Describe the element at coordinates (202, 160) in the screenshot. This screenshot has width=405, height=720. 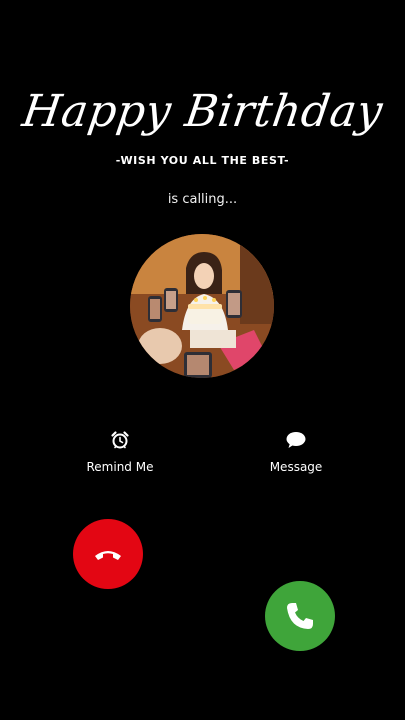
I see `greeting-subtitle: -WISH YOU ALL THE BEST-` at that location.